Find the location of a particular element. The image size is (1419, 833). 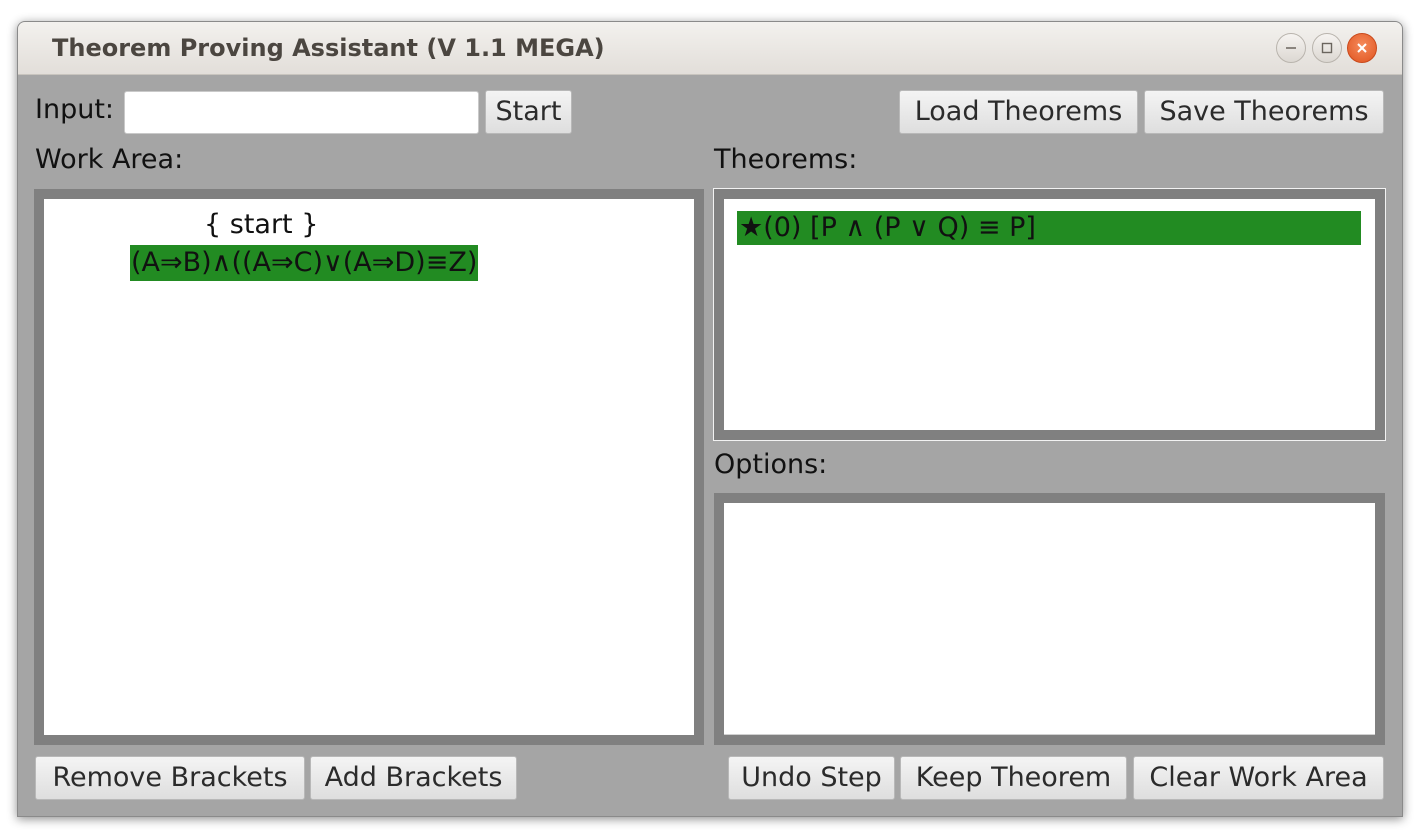

keep-theorem-button: Keep Theorem is located at coordinates (1013, 778).